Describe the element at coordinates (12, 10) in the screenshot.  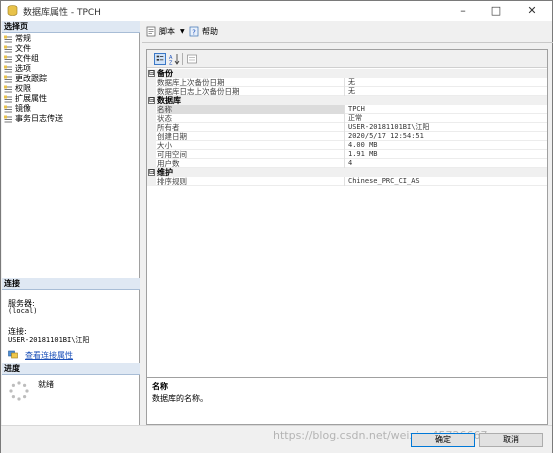
I see `database-icon` at that location.